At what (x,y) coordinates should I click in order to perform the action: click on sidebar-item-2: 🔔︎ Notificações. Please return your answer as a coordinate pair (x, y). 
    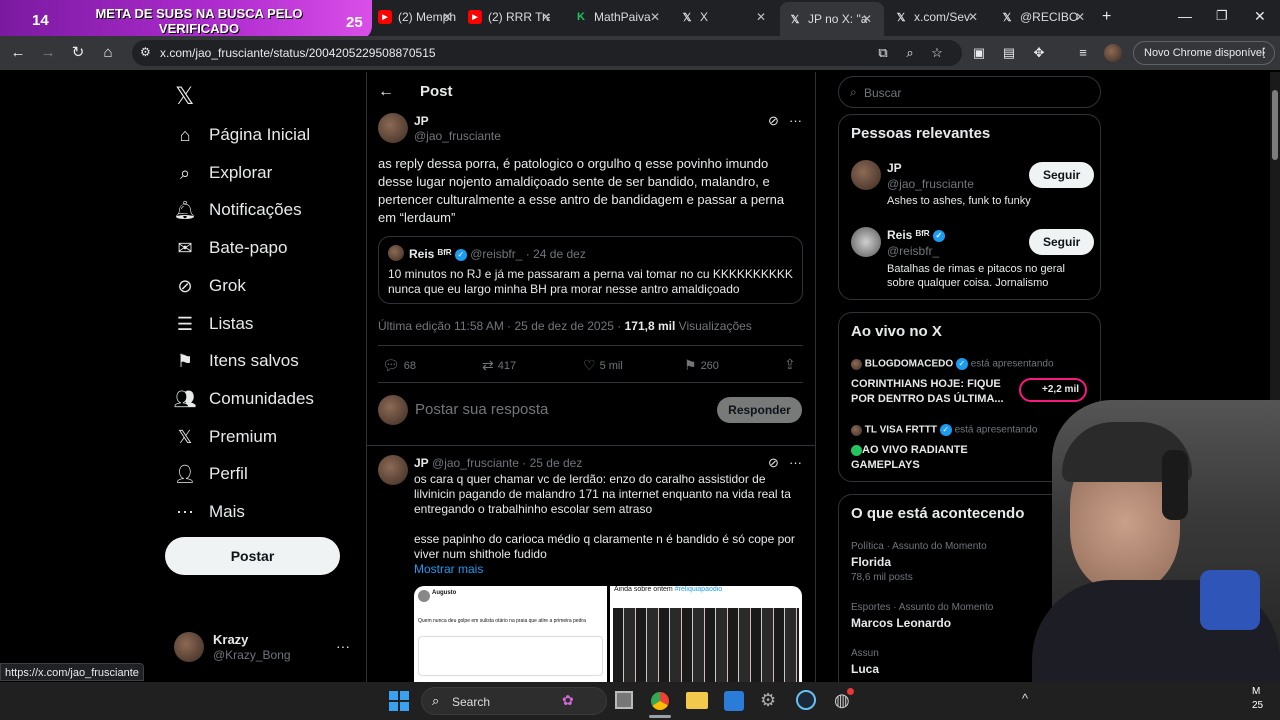
    Looking at the image, I should click on (238, 210).